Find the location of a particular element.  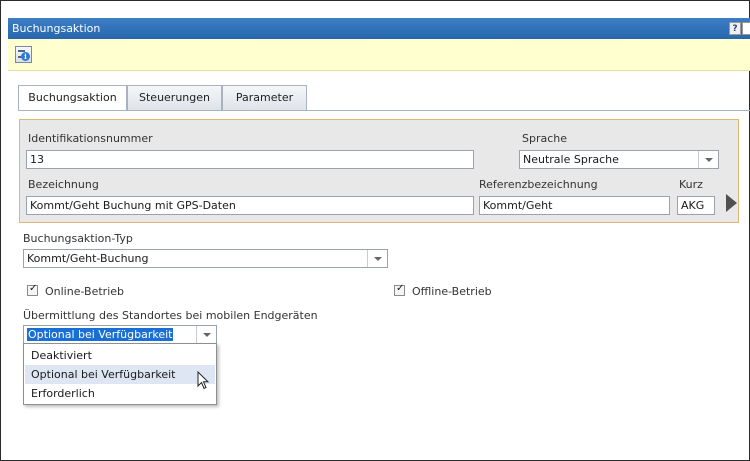

tab-parameter: Parameter is located at coordinates (264, 97).